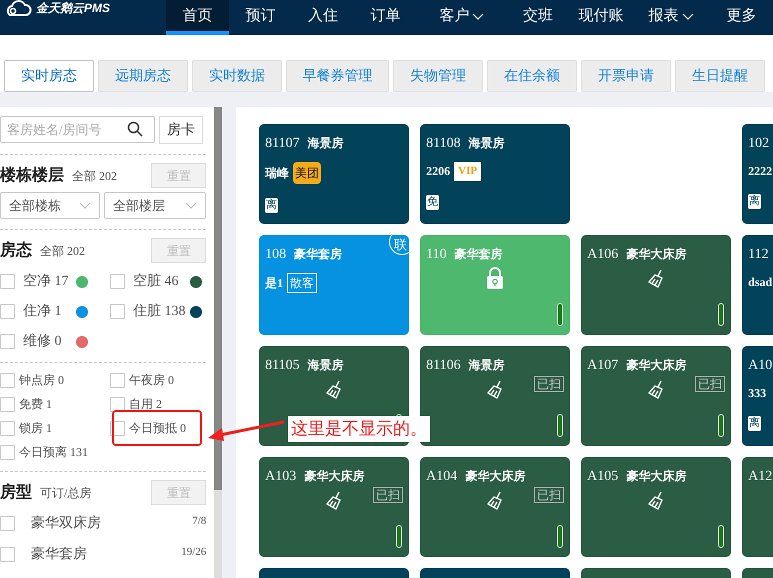 The width and height of the screenshot is (773, 578). What do you see at coordinates (755, 201) in the screenshot?
I see `checkout-badge: 离` at bounding box center [755, 201].